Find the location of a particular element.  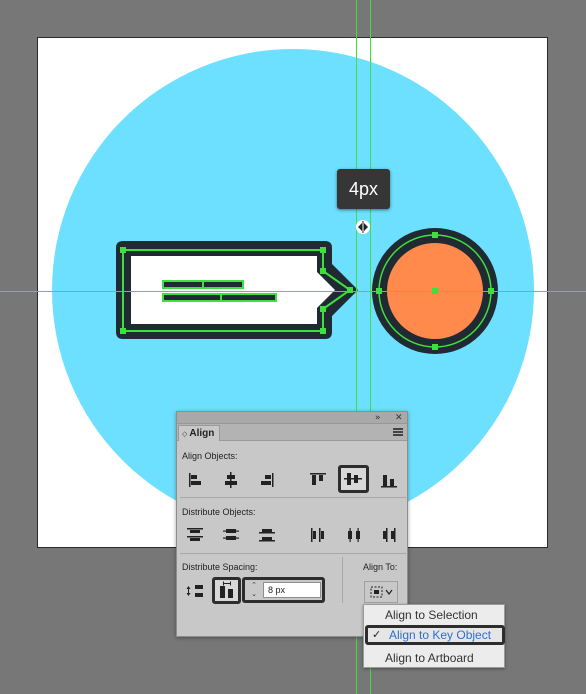

align-to-label: Align To: is located at coordinates (380, 567).